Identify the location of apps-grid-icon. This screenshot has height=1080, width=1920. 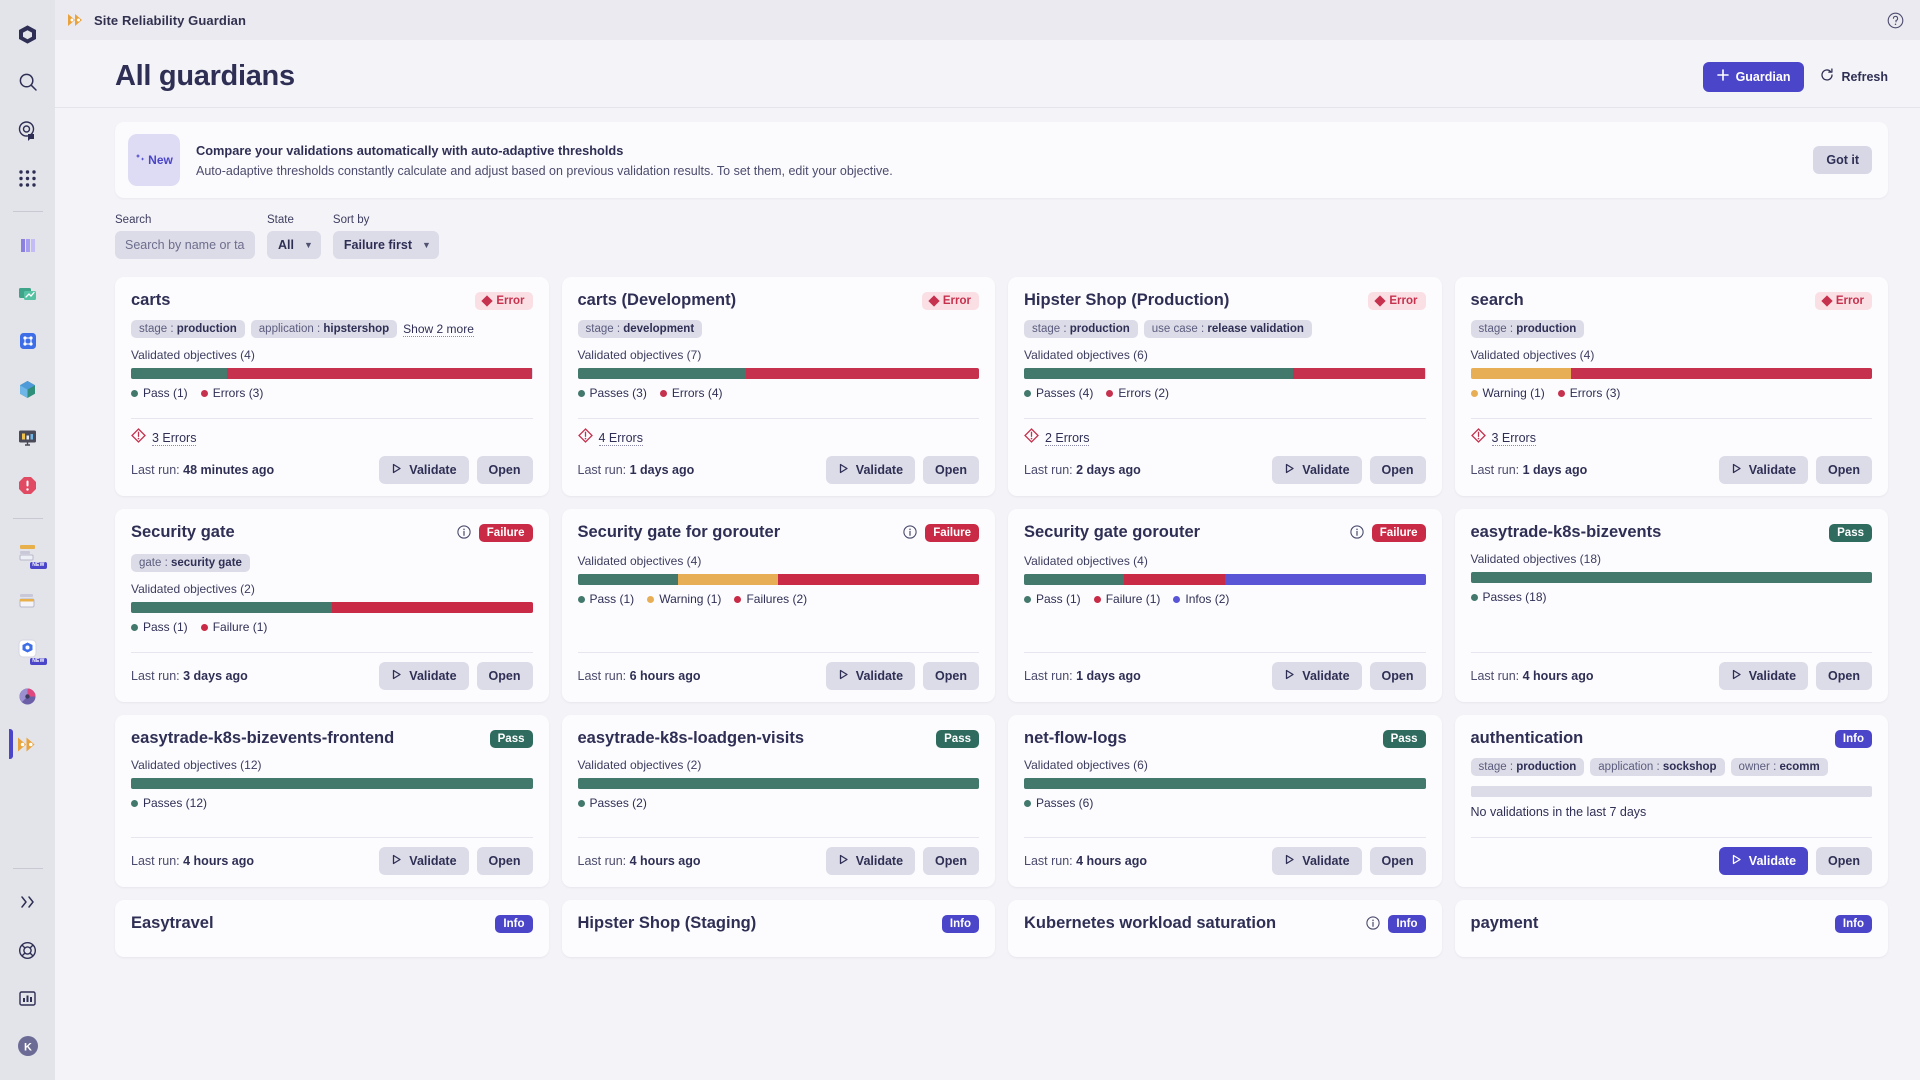
(28, 178).